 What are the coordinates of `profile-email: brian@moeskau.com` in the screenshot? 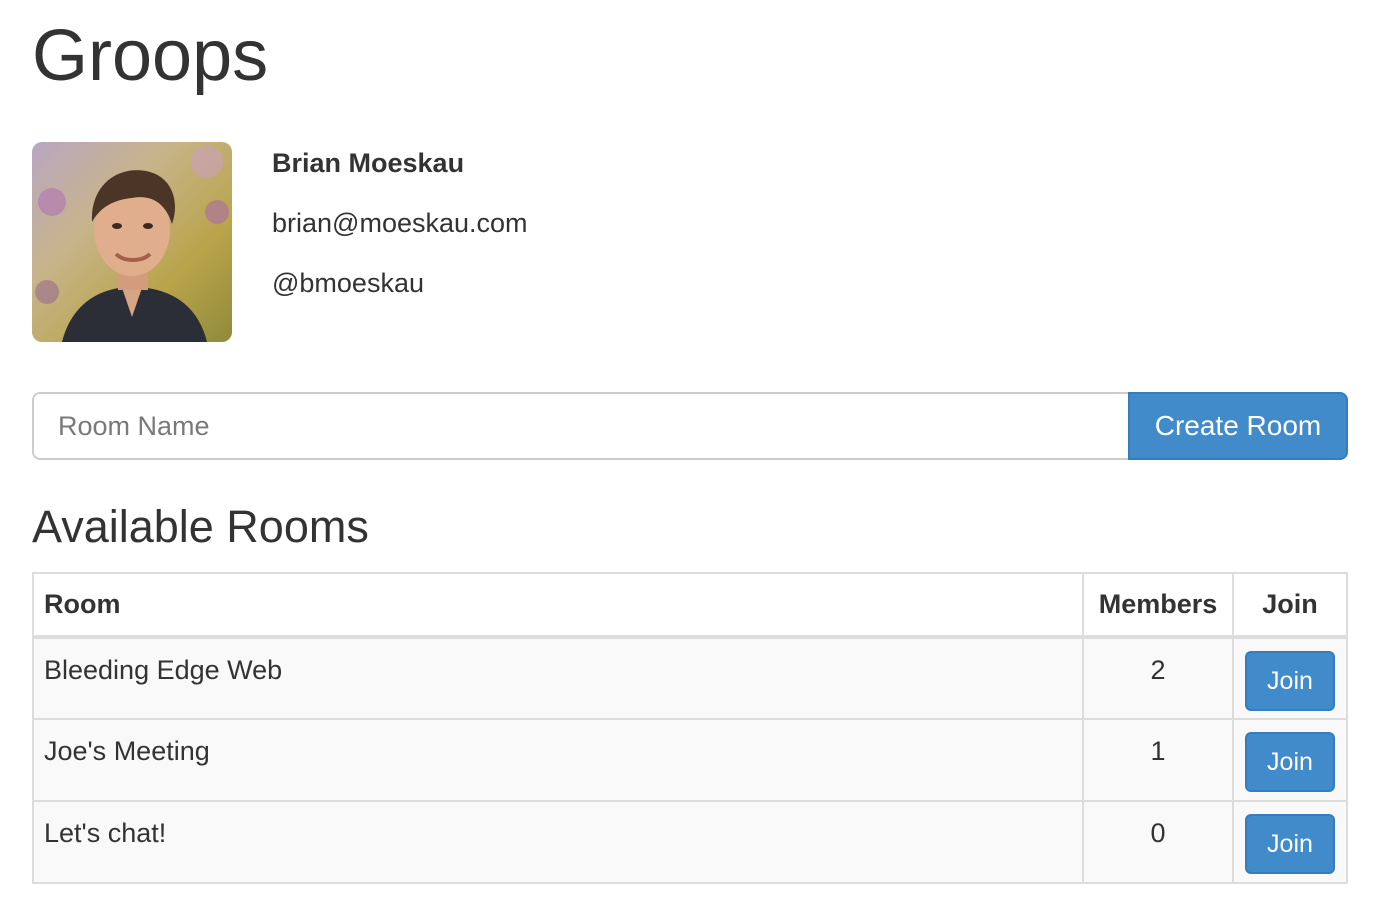 It's located at (400, 223).